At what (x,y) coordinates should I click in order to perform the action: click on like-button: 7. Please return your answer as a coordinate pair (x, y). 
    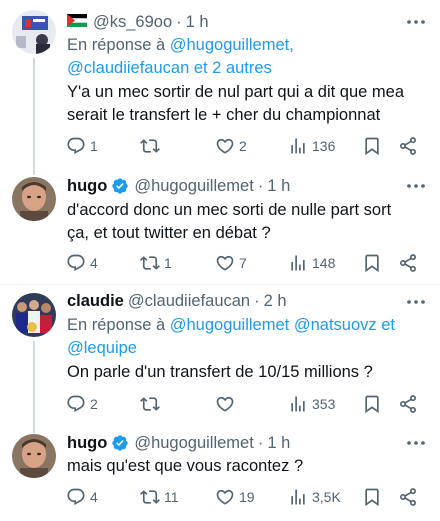
    Looking at the image, I should click on (231, 263).